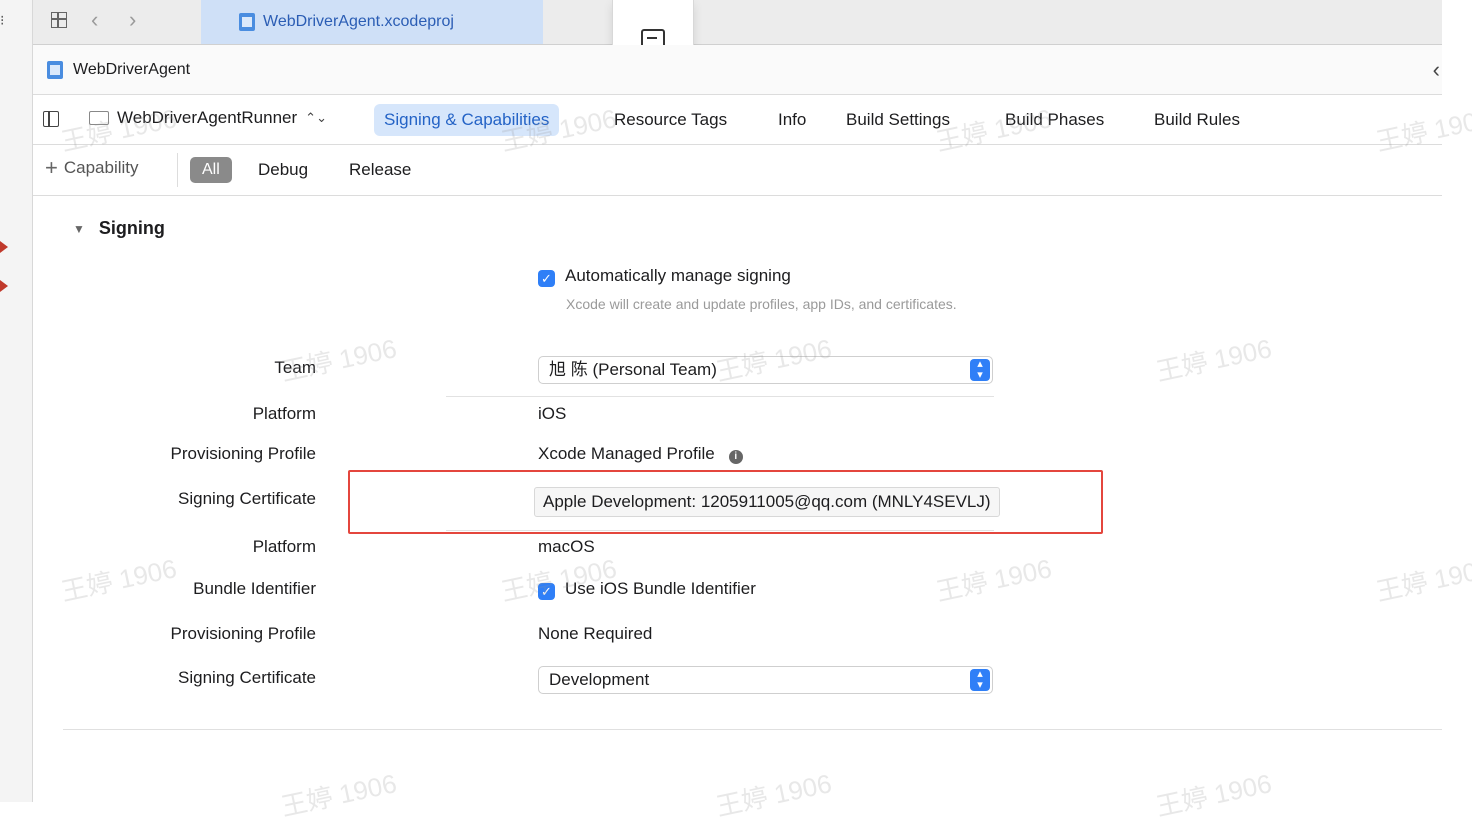 The height and width of the screenshot is (824, 1472). Describe the element at coordinates (765, 370) in the screenshot. I see `team-popup: 旭 陈 (Personal Team) ▴ ▾` at that location.